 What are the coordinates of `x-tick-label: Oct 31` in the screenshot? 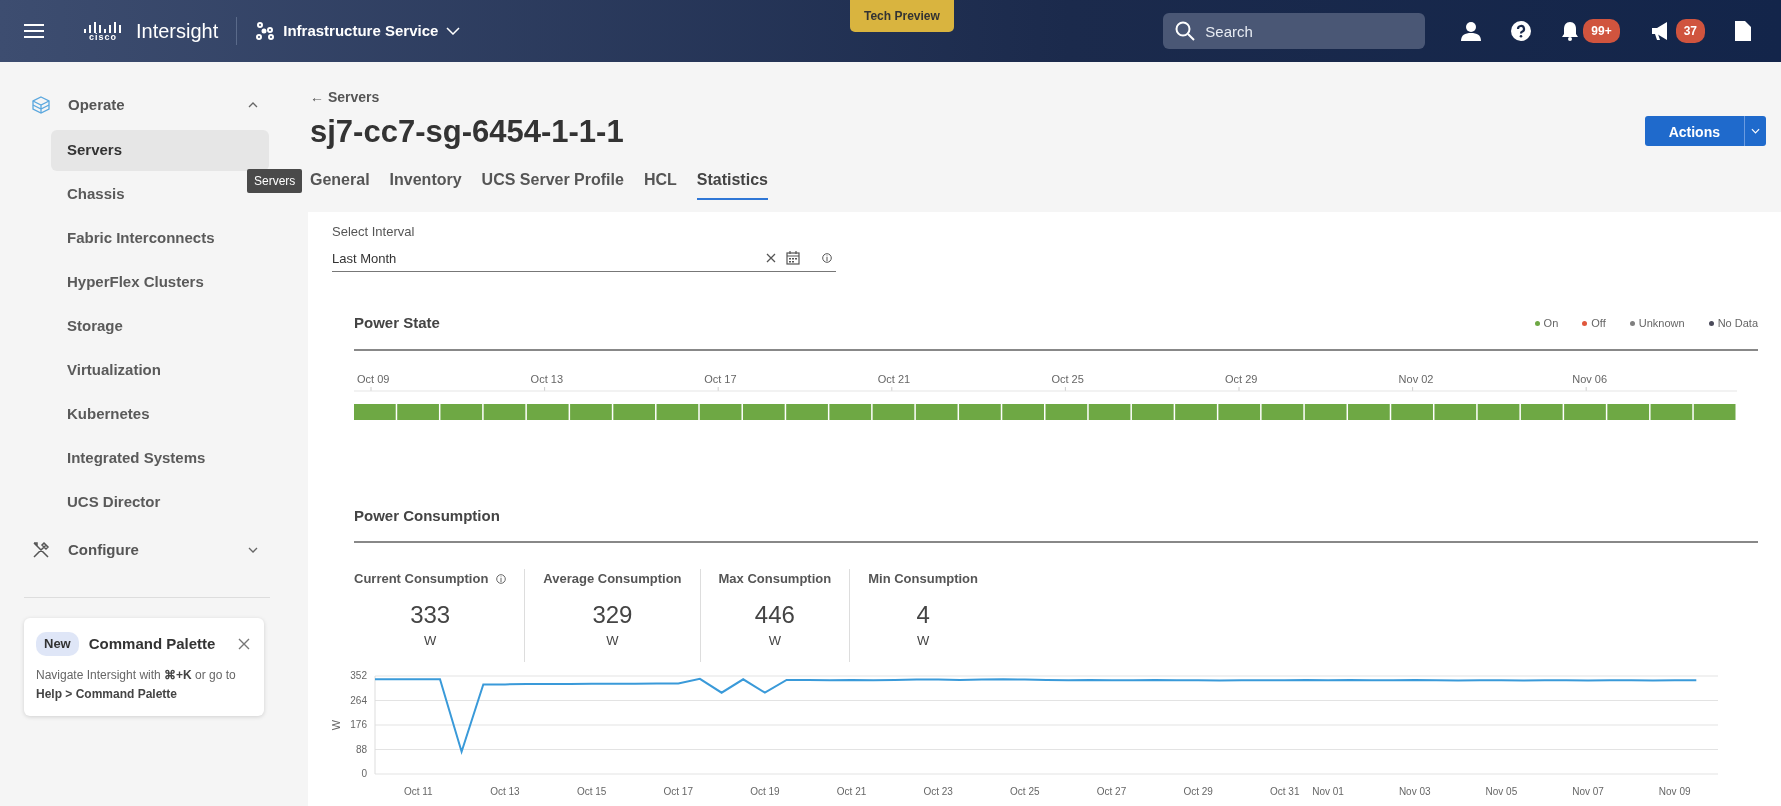 It's located at (1285, 792).